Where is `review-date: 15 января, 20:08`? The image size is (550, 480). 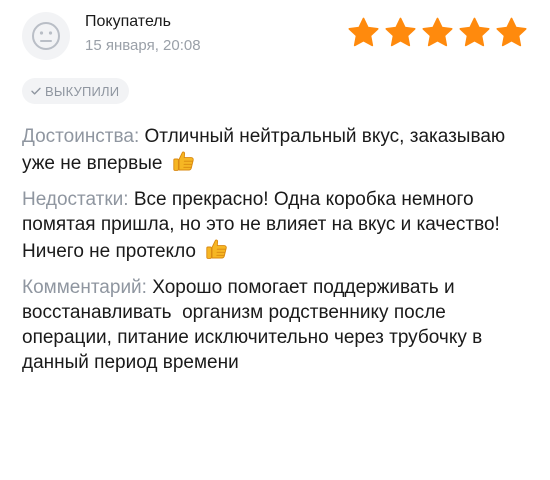
review-date: 15 января, 20:08 is located at coordinates (143, 45).